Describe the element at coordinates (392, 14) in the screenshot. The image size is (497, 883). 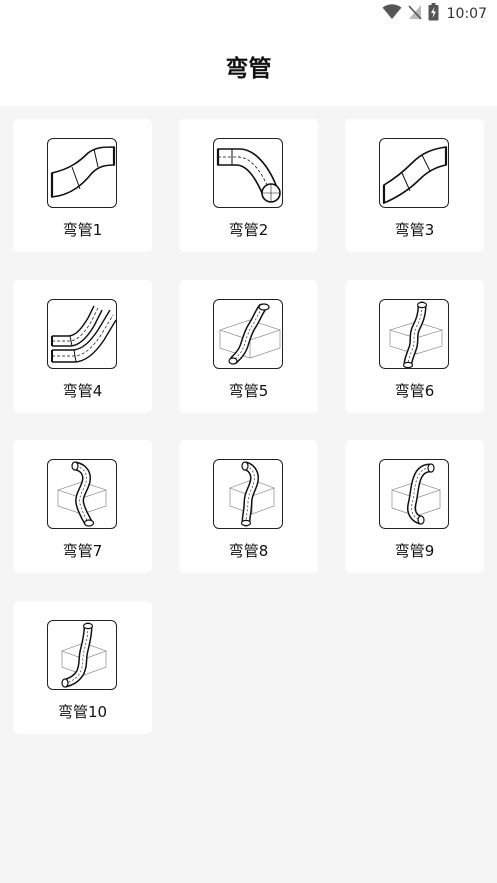
I see `wifi-icon` at that location.